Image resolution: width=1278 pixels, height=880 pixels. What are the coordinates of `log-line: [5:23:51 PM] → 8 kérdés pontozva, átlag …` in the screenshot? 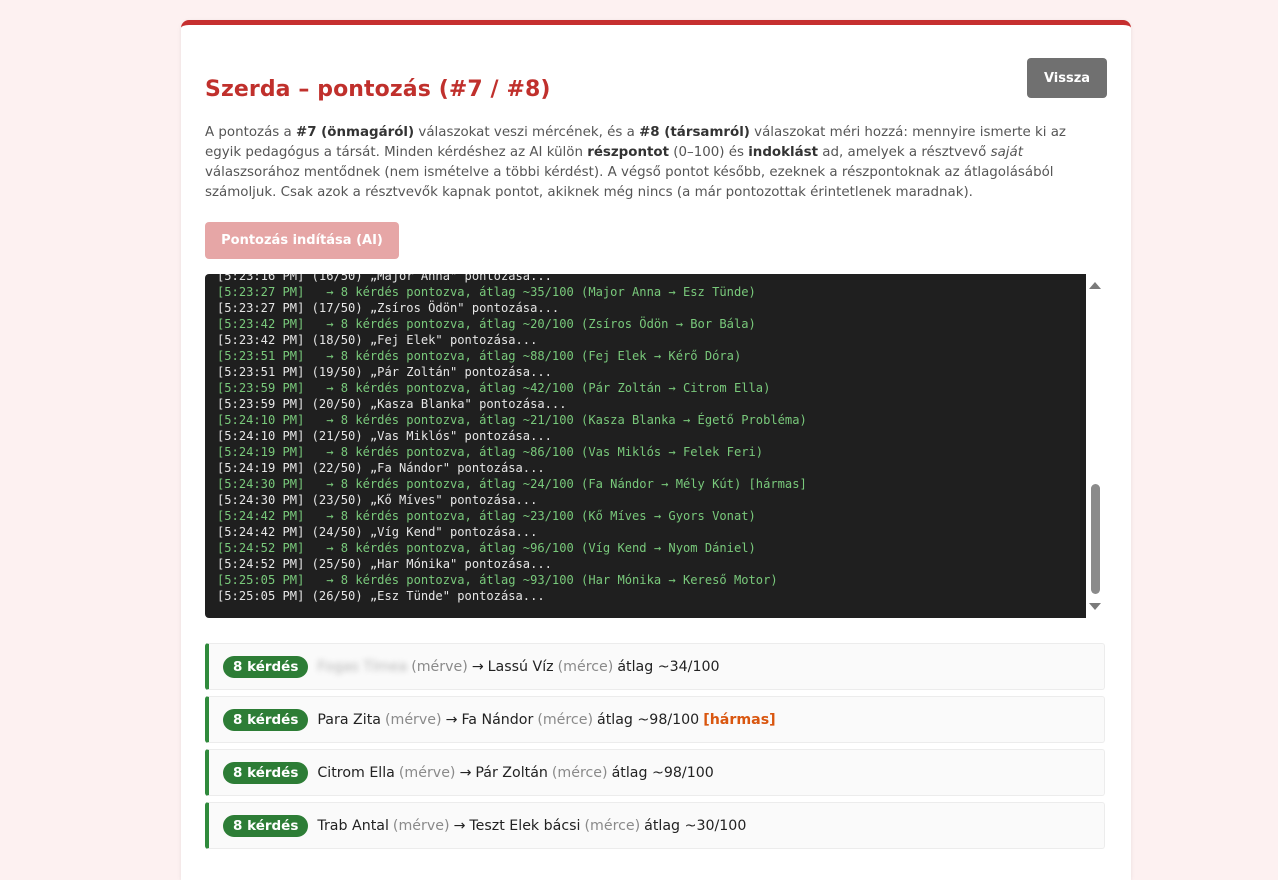 It's located at (479, 356).